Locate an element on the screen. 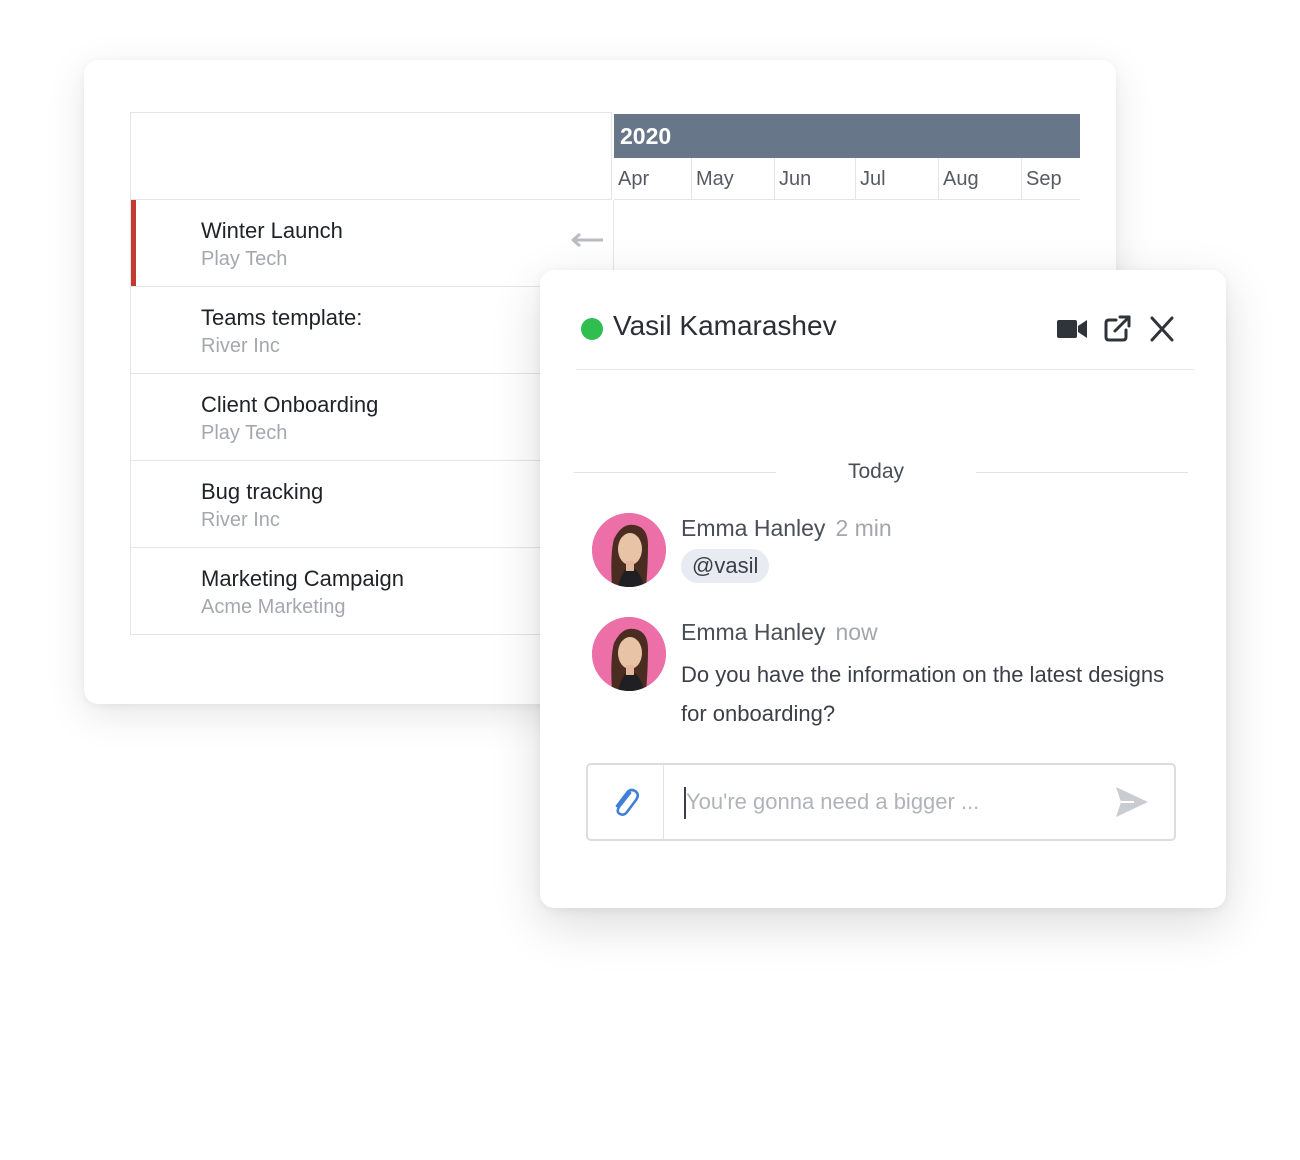 The image size is (1300, 1160). project-title: Teams template: is located at coordinates (282, 317).